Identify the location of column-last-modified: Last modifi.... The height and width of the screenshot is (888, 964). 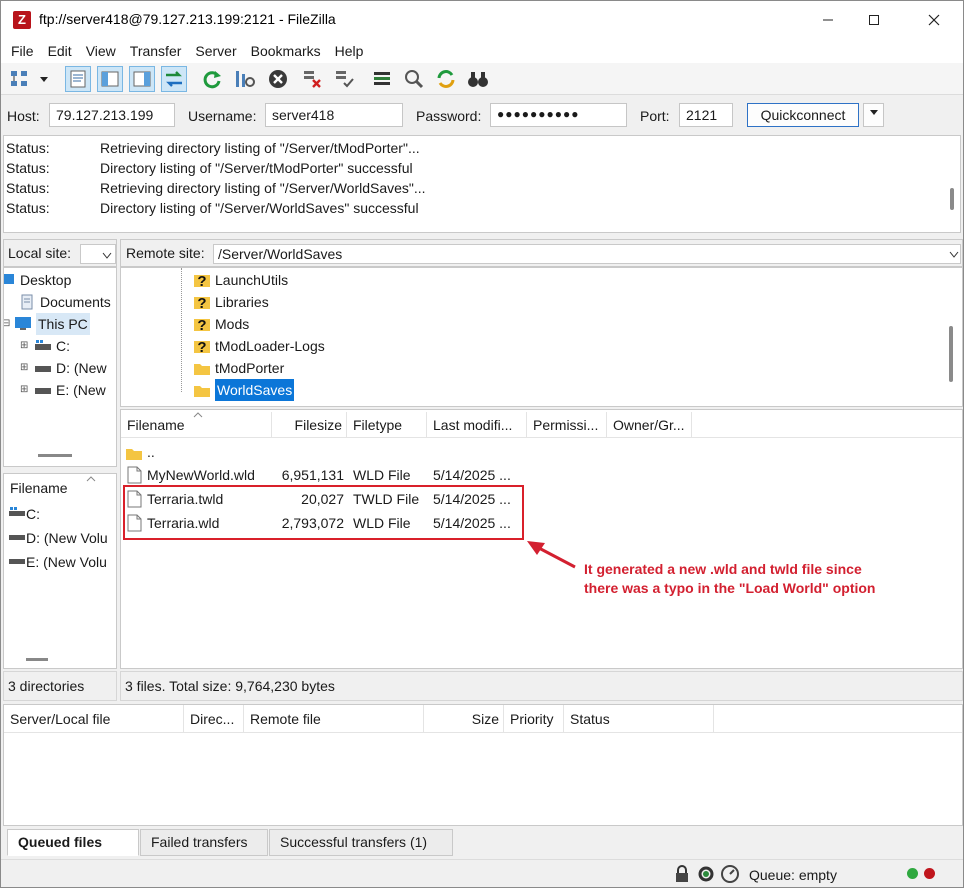
(477, 425).